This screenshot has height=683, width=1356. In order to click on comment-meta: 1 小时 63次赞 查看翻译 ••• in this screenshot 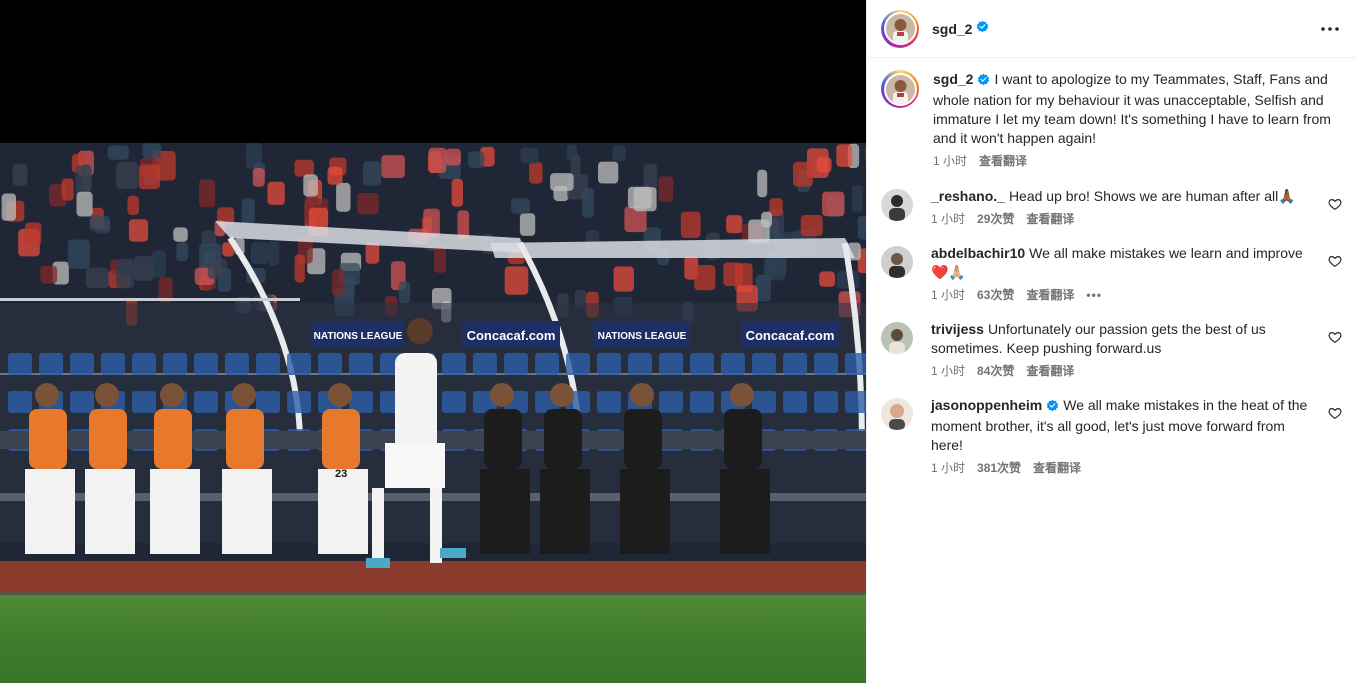, I will do `click(1122, 295)`.